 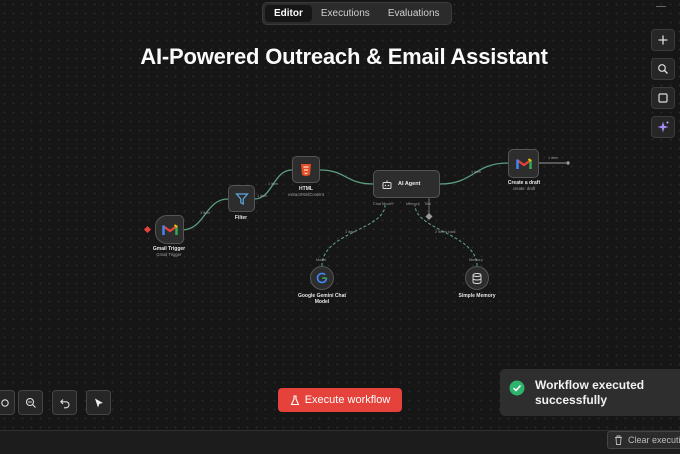 What do you see at coordinates (346, 177) in the screenshot?
I see `connection-html-agent` at bounding box center [346, 177].